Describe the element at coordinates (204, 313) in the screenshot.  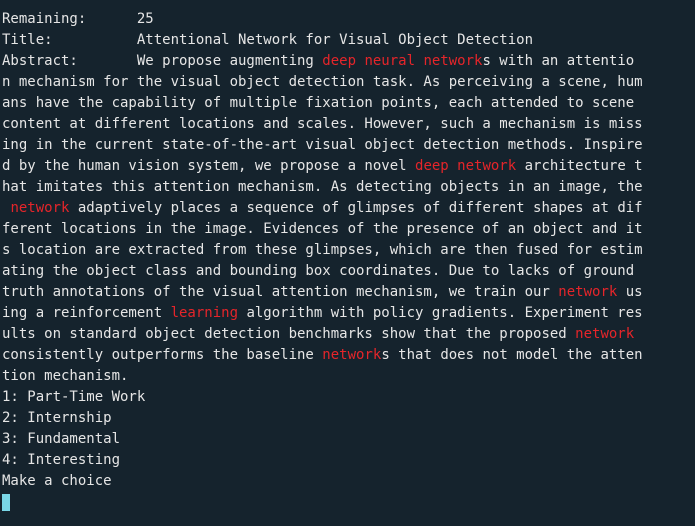
I see `highlighted-keyword: learning` at that location.